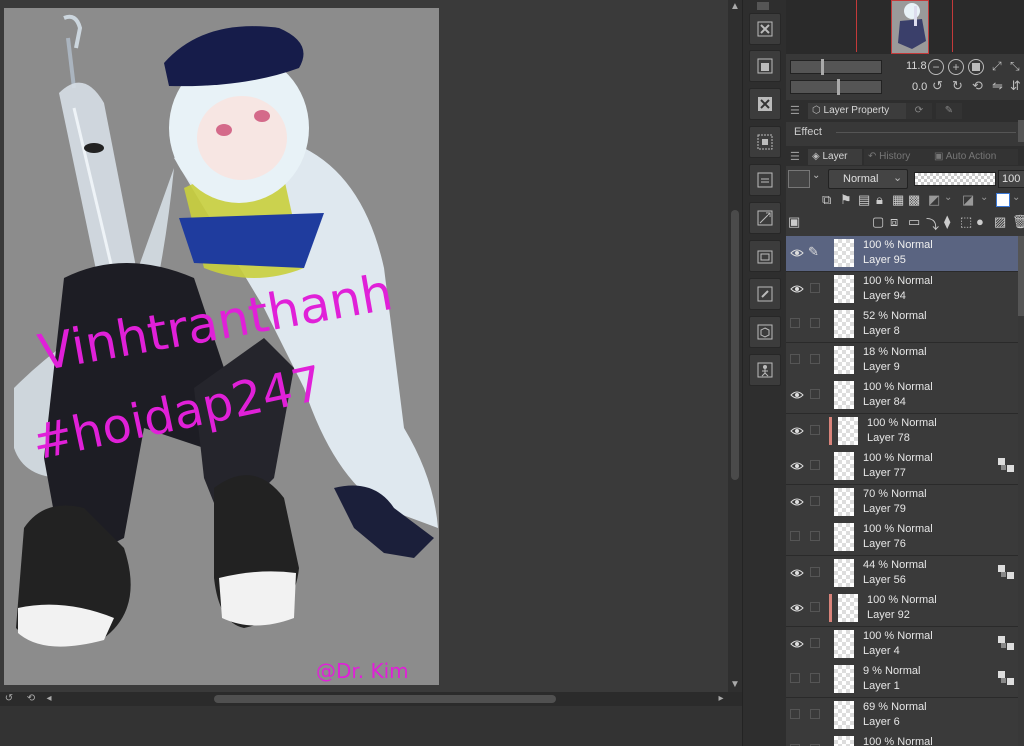  Describe the element at coordinates (999, 66) in the screenshot. I see `fit-screen-icon: ⤢` at that location.